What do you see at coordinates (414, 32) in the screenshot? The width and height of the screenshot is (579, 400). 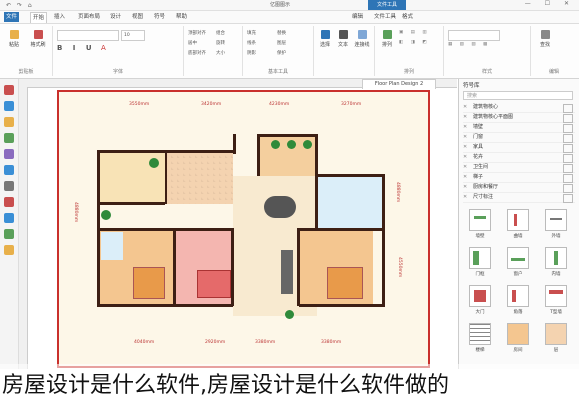 I see `arrange-small-icons: ▣ ▤ ▥` at bounding box center [414, 32].